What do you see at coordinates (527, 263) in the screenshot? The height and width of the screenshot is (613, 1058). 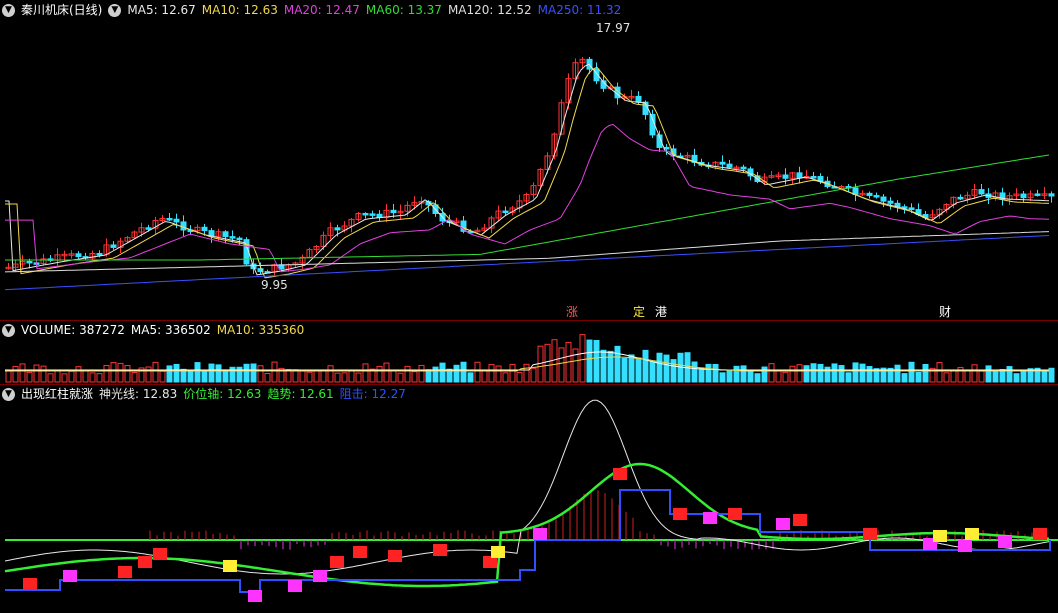 I see `ma250-line` at bounding box center [527, 263].